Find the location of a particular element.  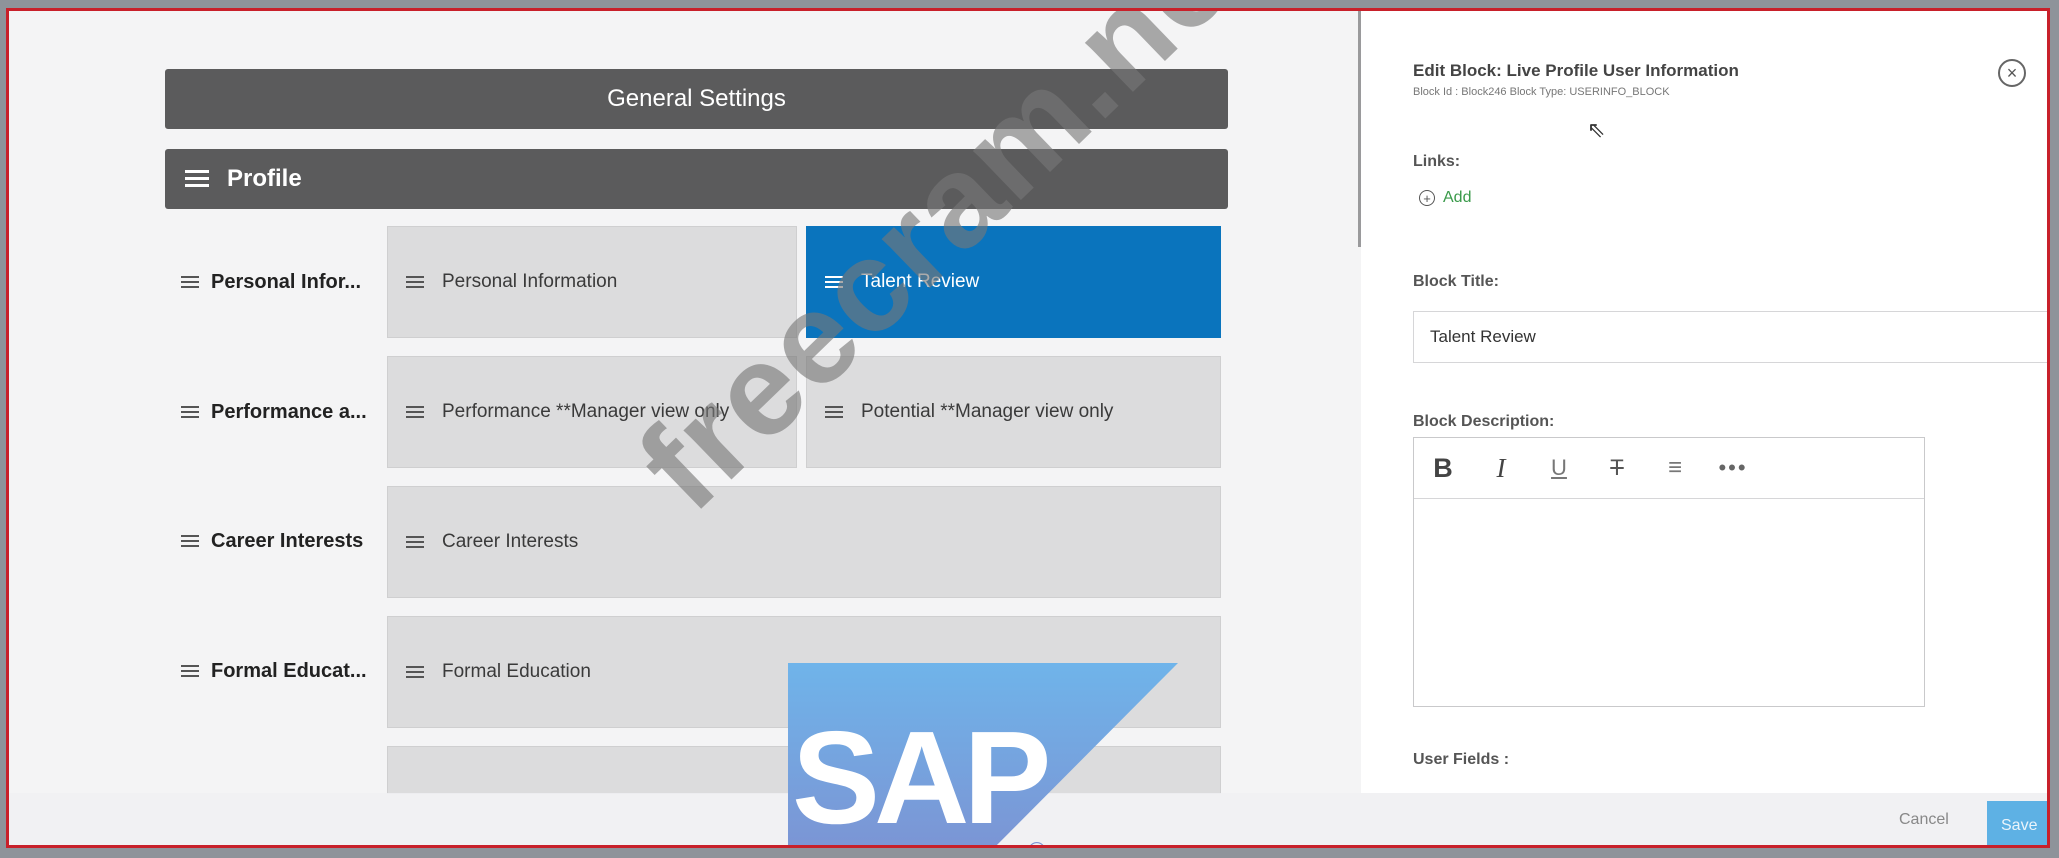

block-description-editor: B I U T ≡ ••• is located at coordinates (1669, 572).